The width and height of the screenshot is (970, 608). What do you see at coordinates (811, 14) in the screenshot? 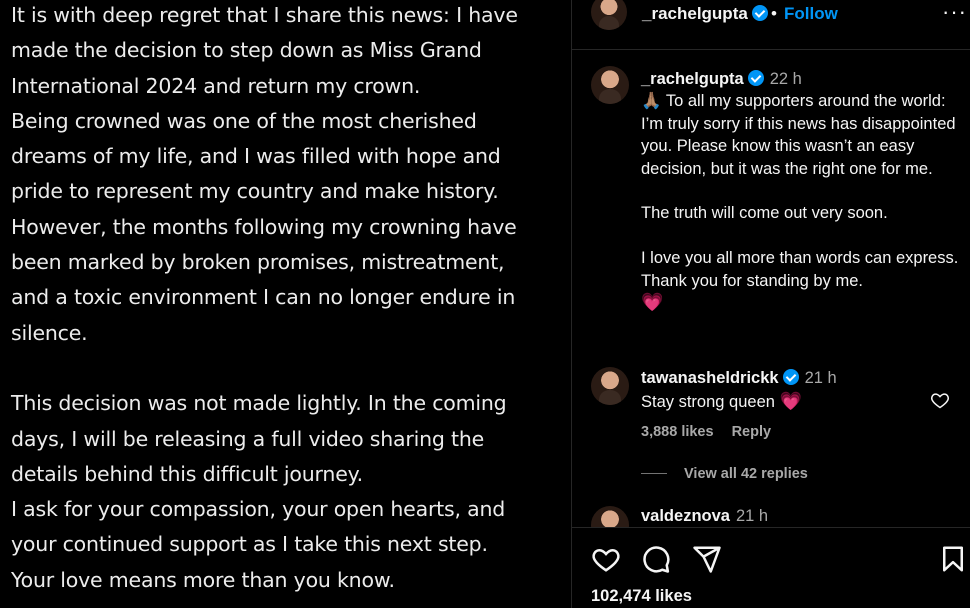
I see `follow-button: Follow` at bounding box center [811, 14].